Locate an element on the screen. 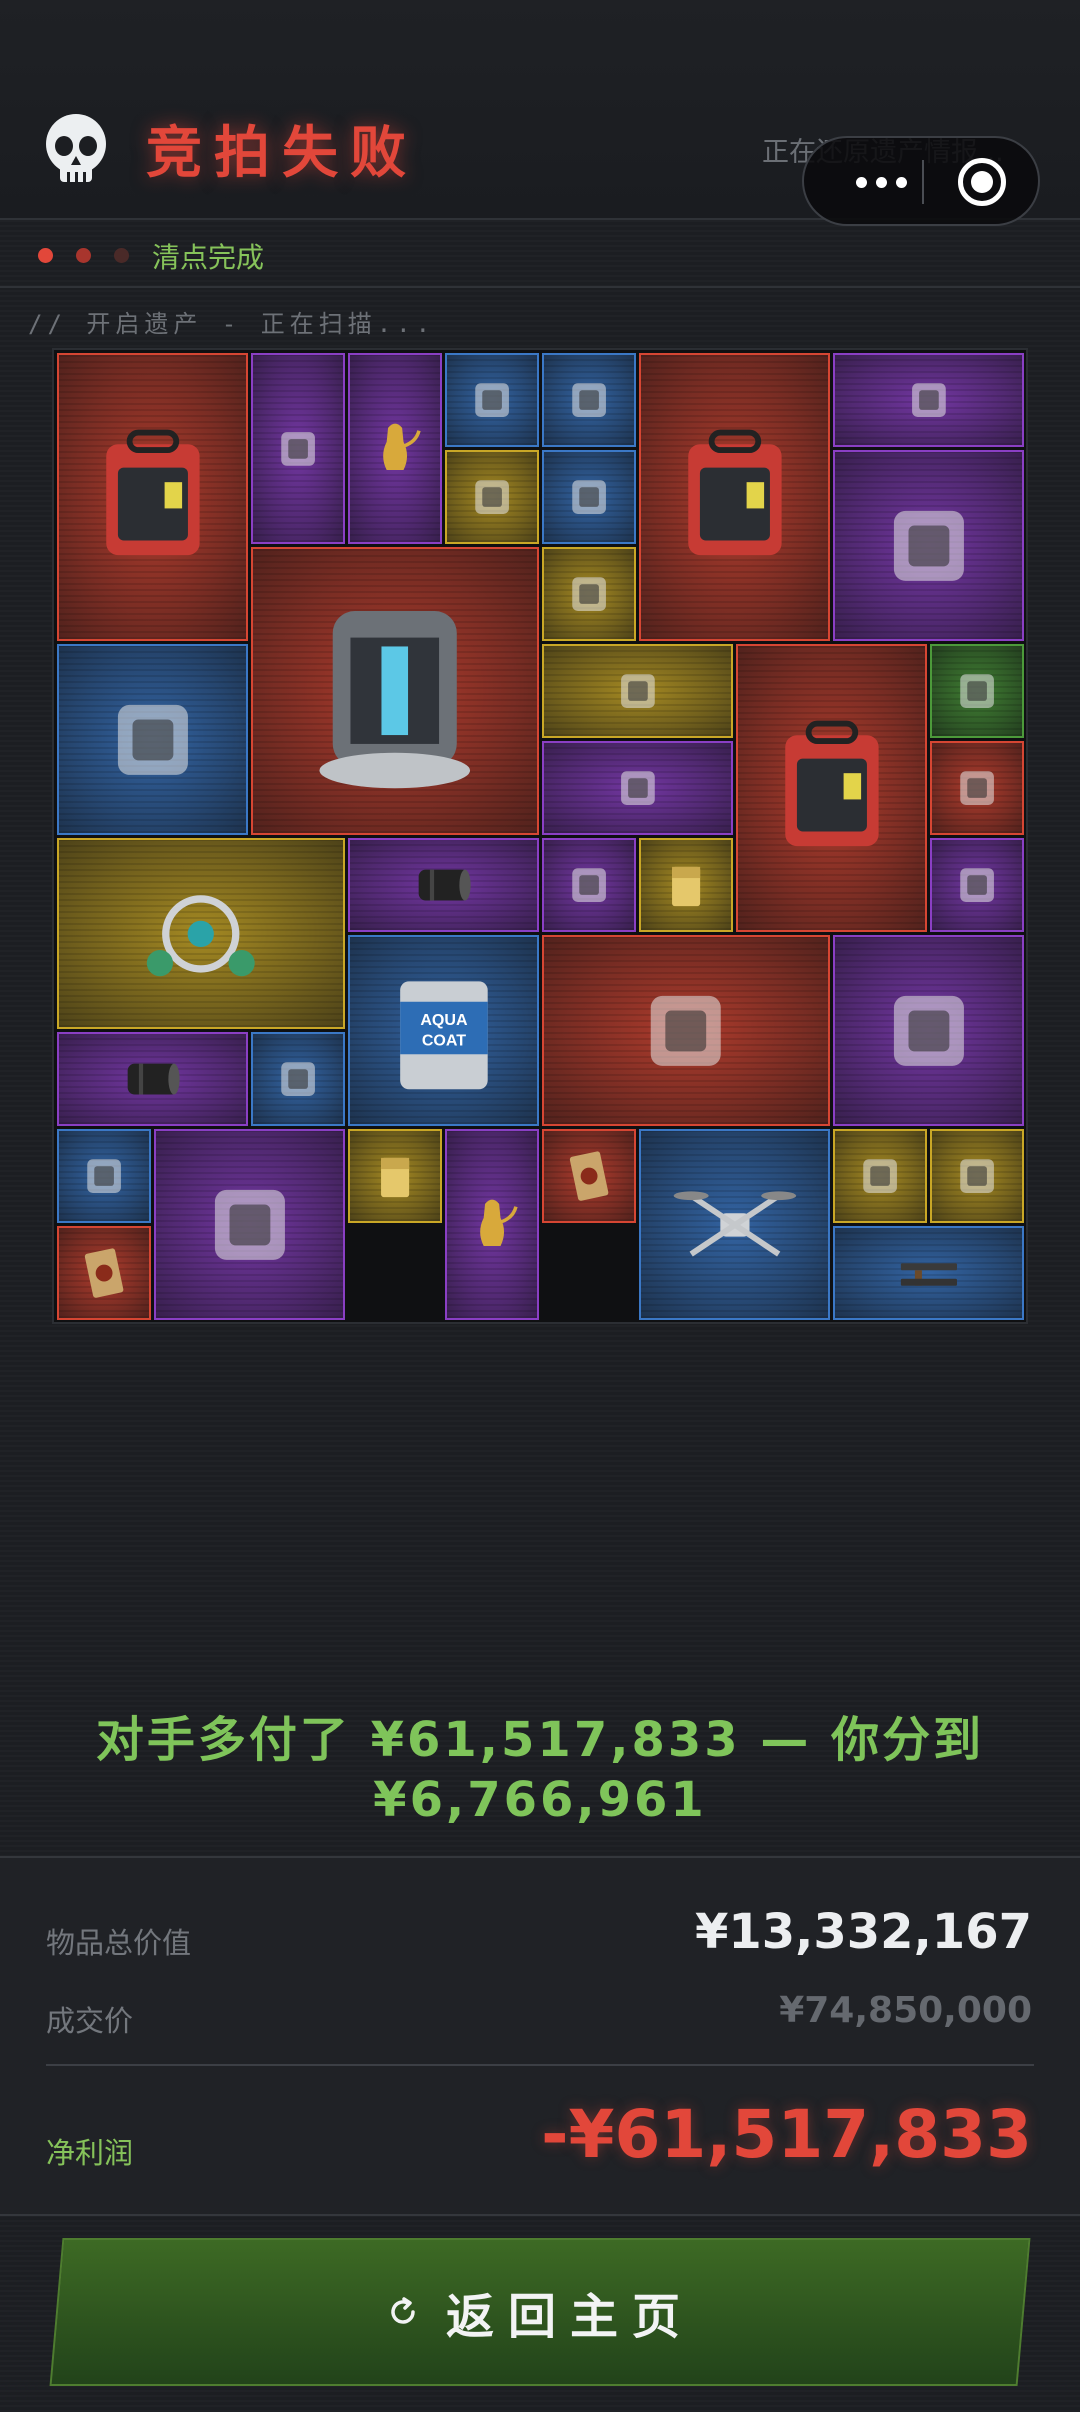  ancient-coin-icon is located at coordinates (589, 497).